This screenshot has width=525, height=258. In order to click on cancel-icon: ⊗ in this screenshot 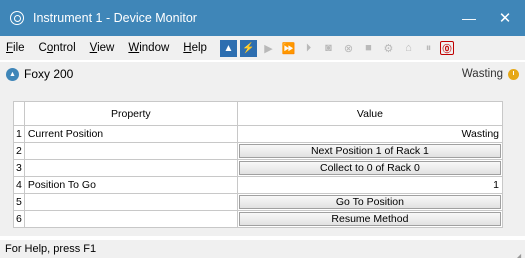, I will do `click(348, 48)`.